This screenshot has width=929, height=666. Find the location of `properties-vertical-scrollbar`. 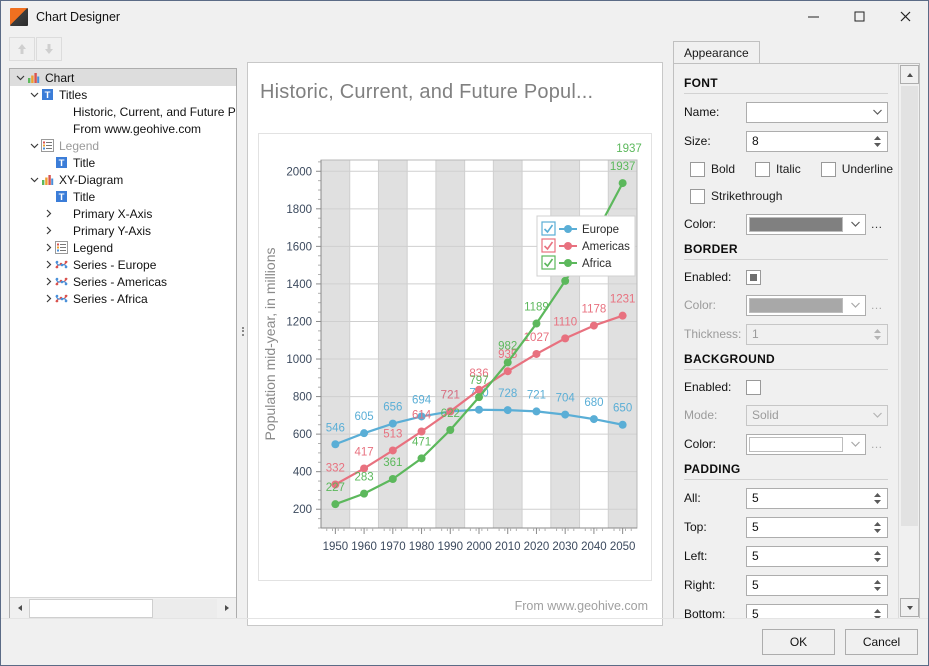

properties-vertical-scrollbar is located at coordinates (908, 341).